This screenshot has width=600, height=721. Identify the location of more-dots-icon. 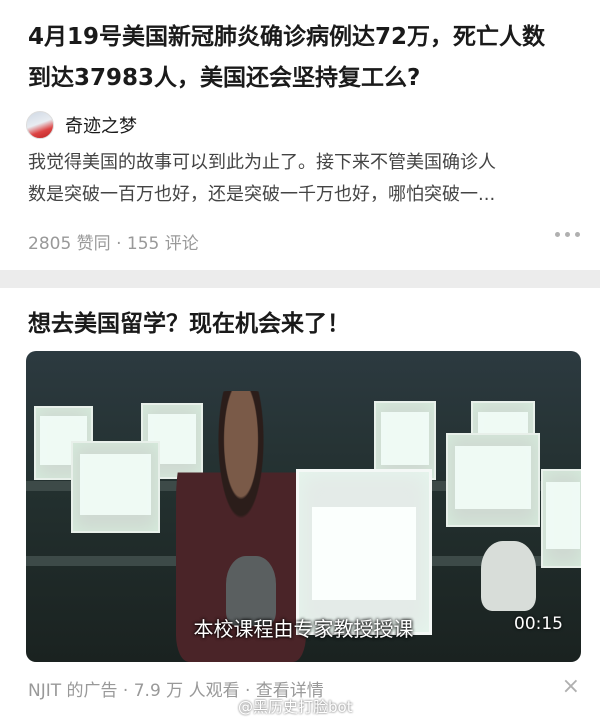
(567, 234).